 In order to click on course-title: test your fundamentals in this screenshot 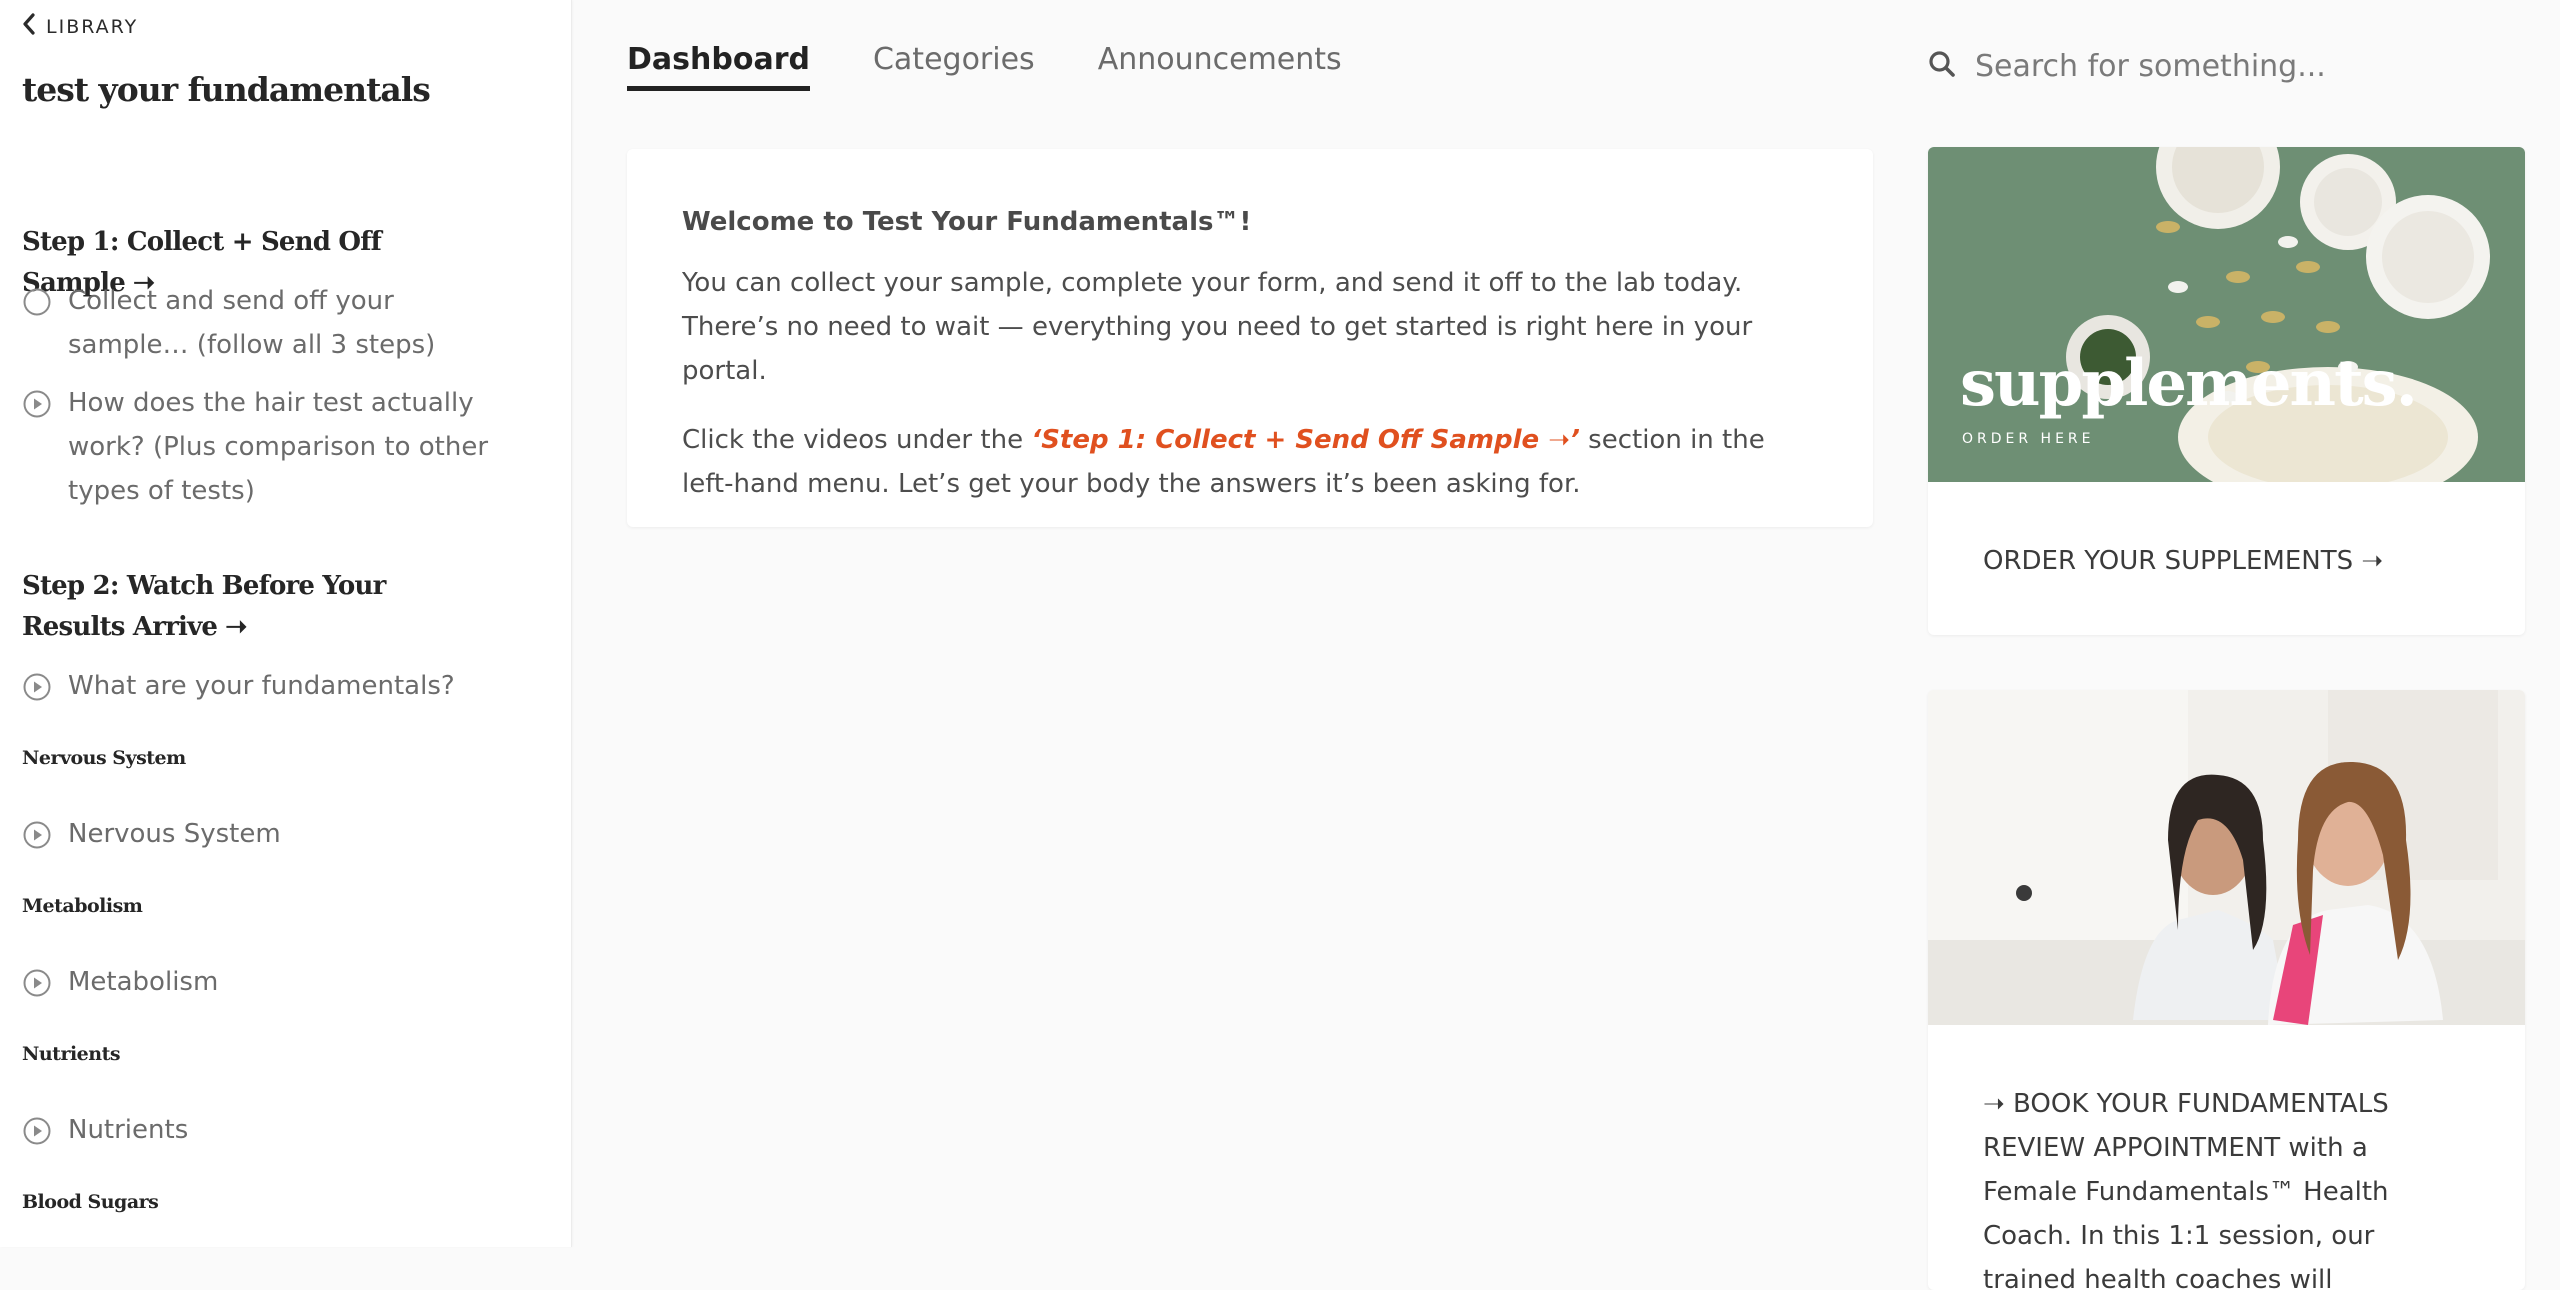, I will do `click(226, 89)`.